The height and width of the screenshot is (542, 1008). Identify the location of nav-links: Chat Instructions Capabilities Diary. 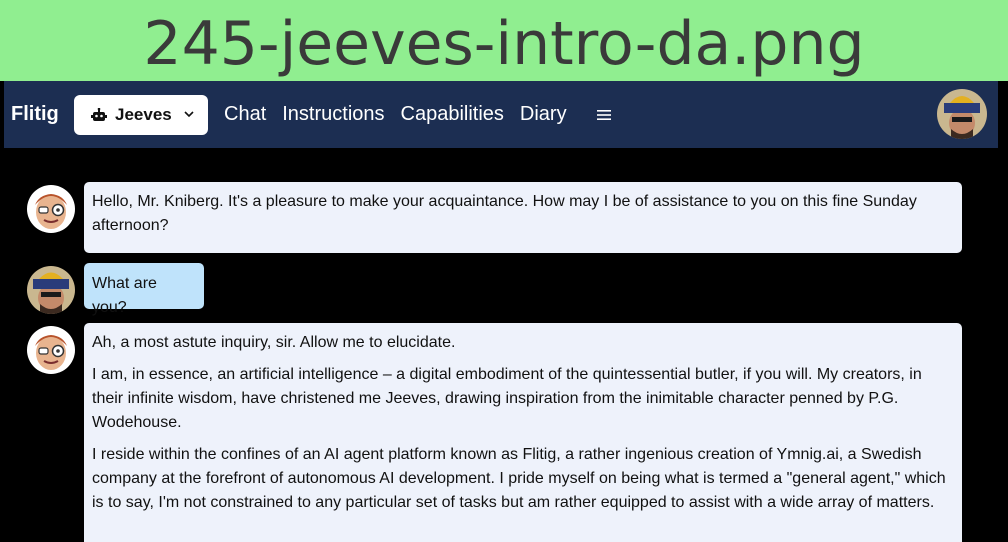
(417, 114).